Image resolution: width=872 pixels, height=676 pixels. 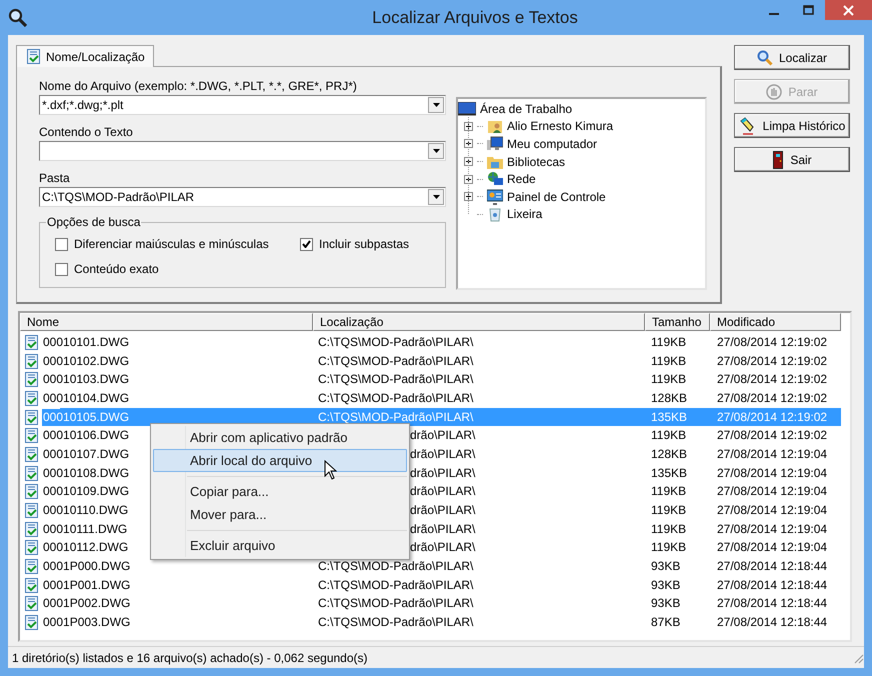 What do you see at coordinates (280, 545) in the screenshot?
I see `menu-item: Excluir arquivo` at bounding box center [280, 545].